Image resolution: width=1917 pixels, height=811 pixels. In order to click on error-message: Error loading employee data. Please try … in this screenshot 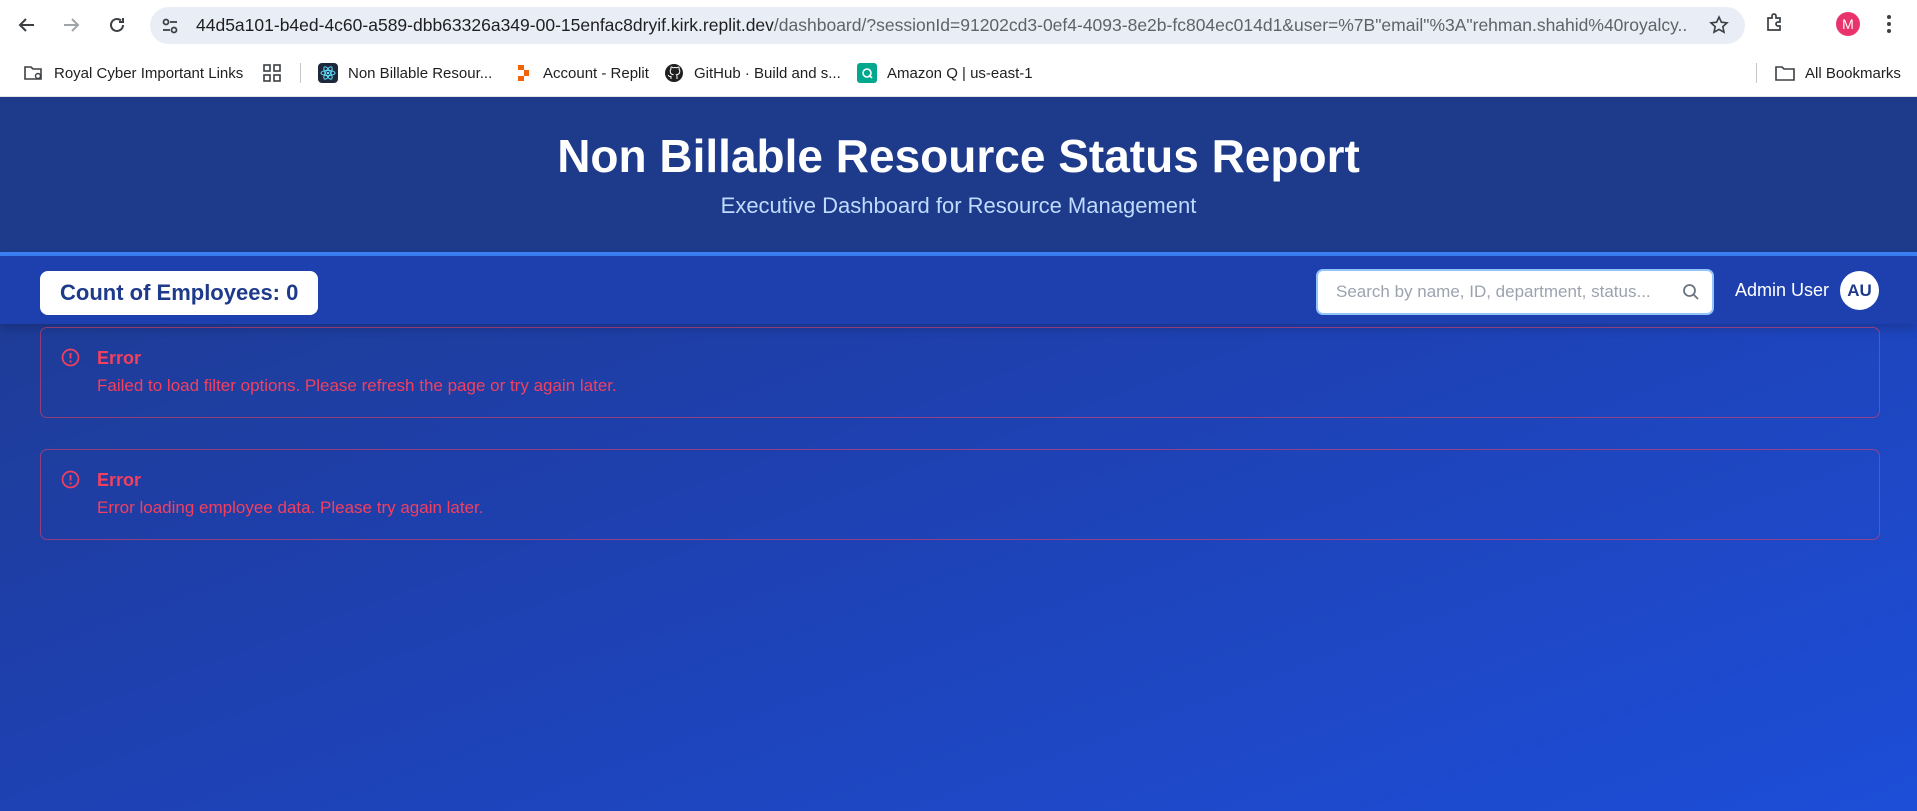, I will do `click(290, 507)`.